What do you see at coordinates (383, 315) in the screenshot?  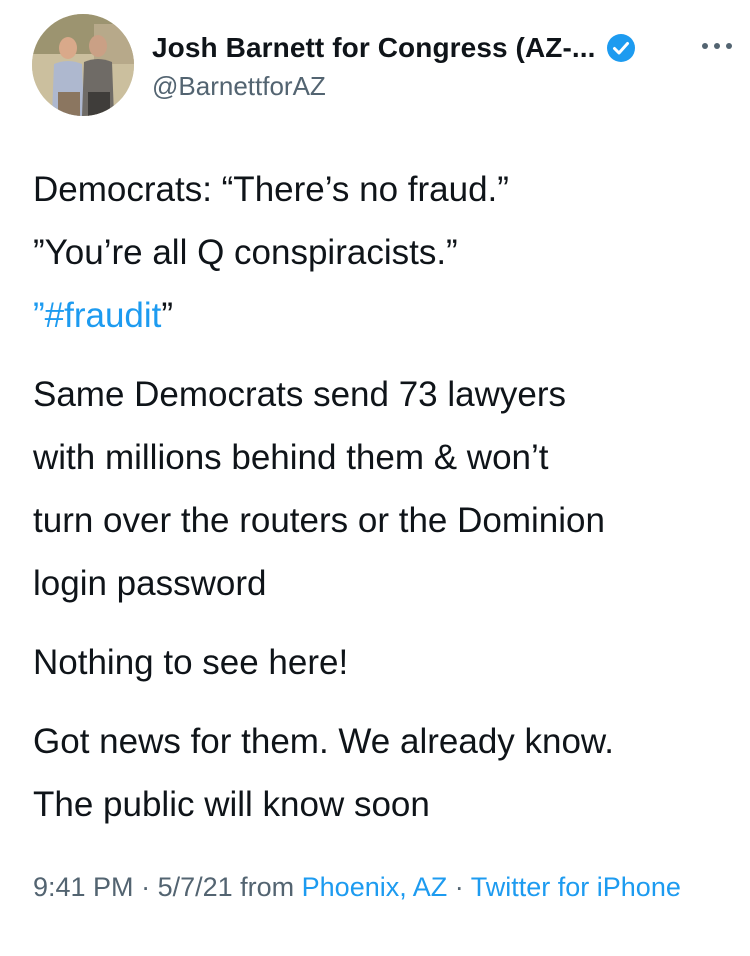 I see `tweet-line: ”#fraudit”` at bounding box center [383, 315].